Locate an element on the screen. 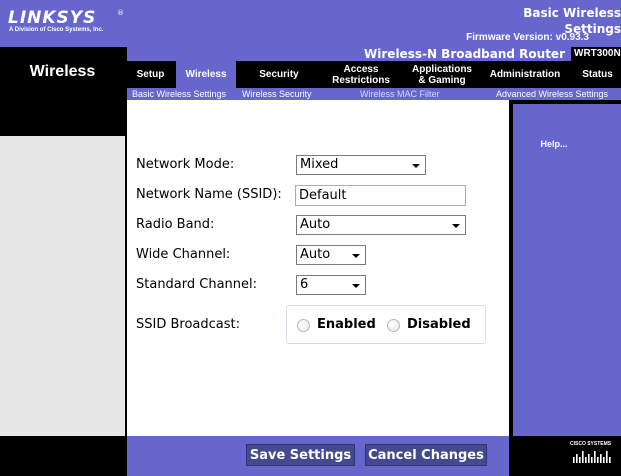  logo-registered-mark: ® is located at coordinates (120, 13).